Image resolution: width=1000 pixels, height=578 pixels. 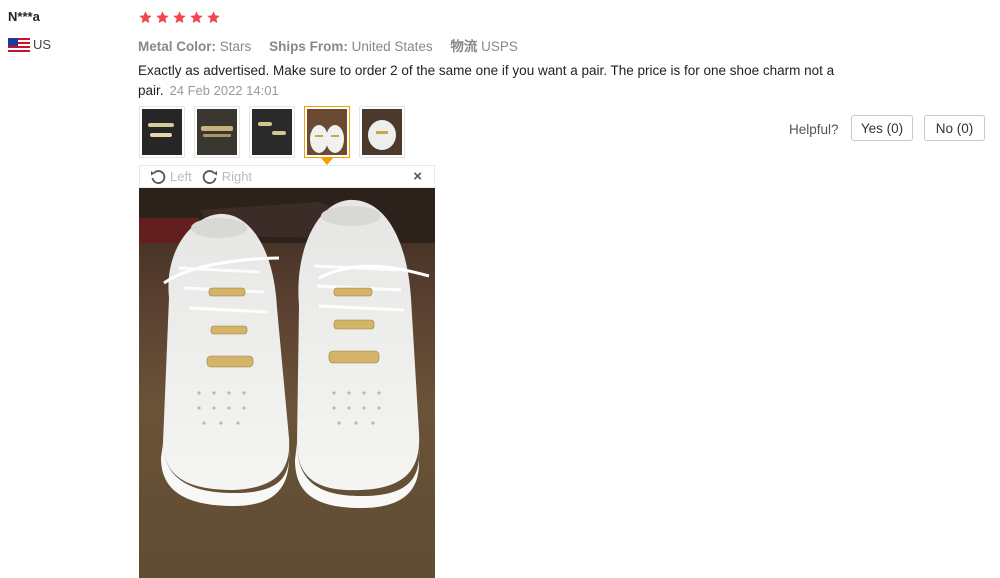 What do you see at coordinates (177, 46) in the screenshot?
I see `attr-label: Metal Color:` at bounding box center [177, 46].